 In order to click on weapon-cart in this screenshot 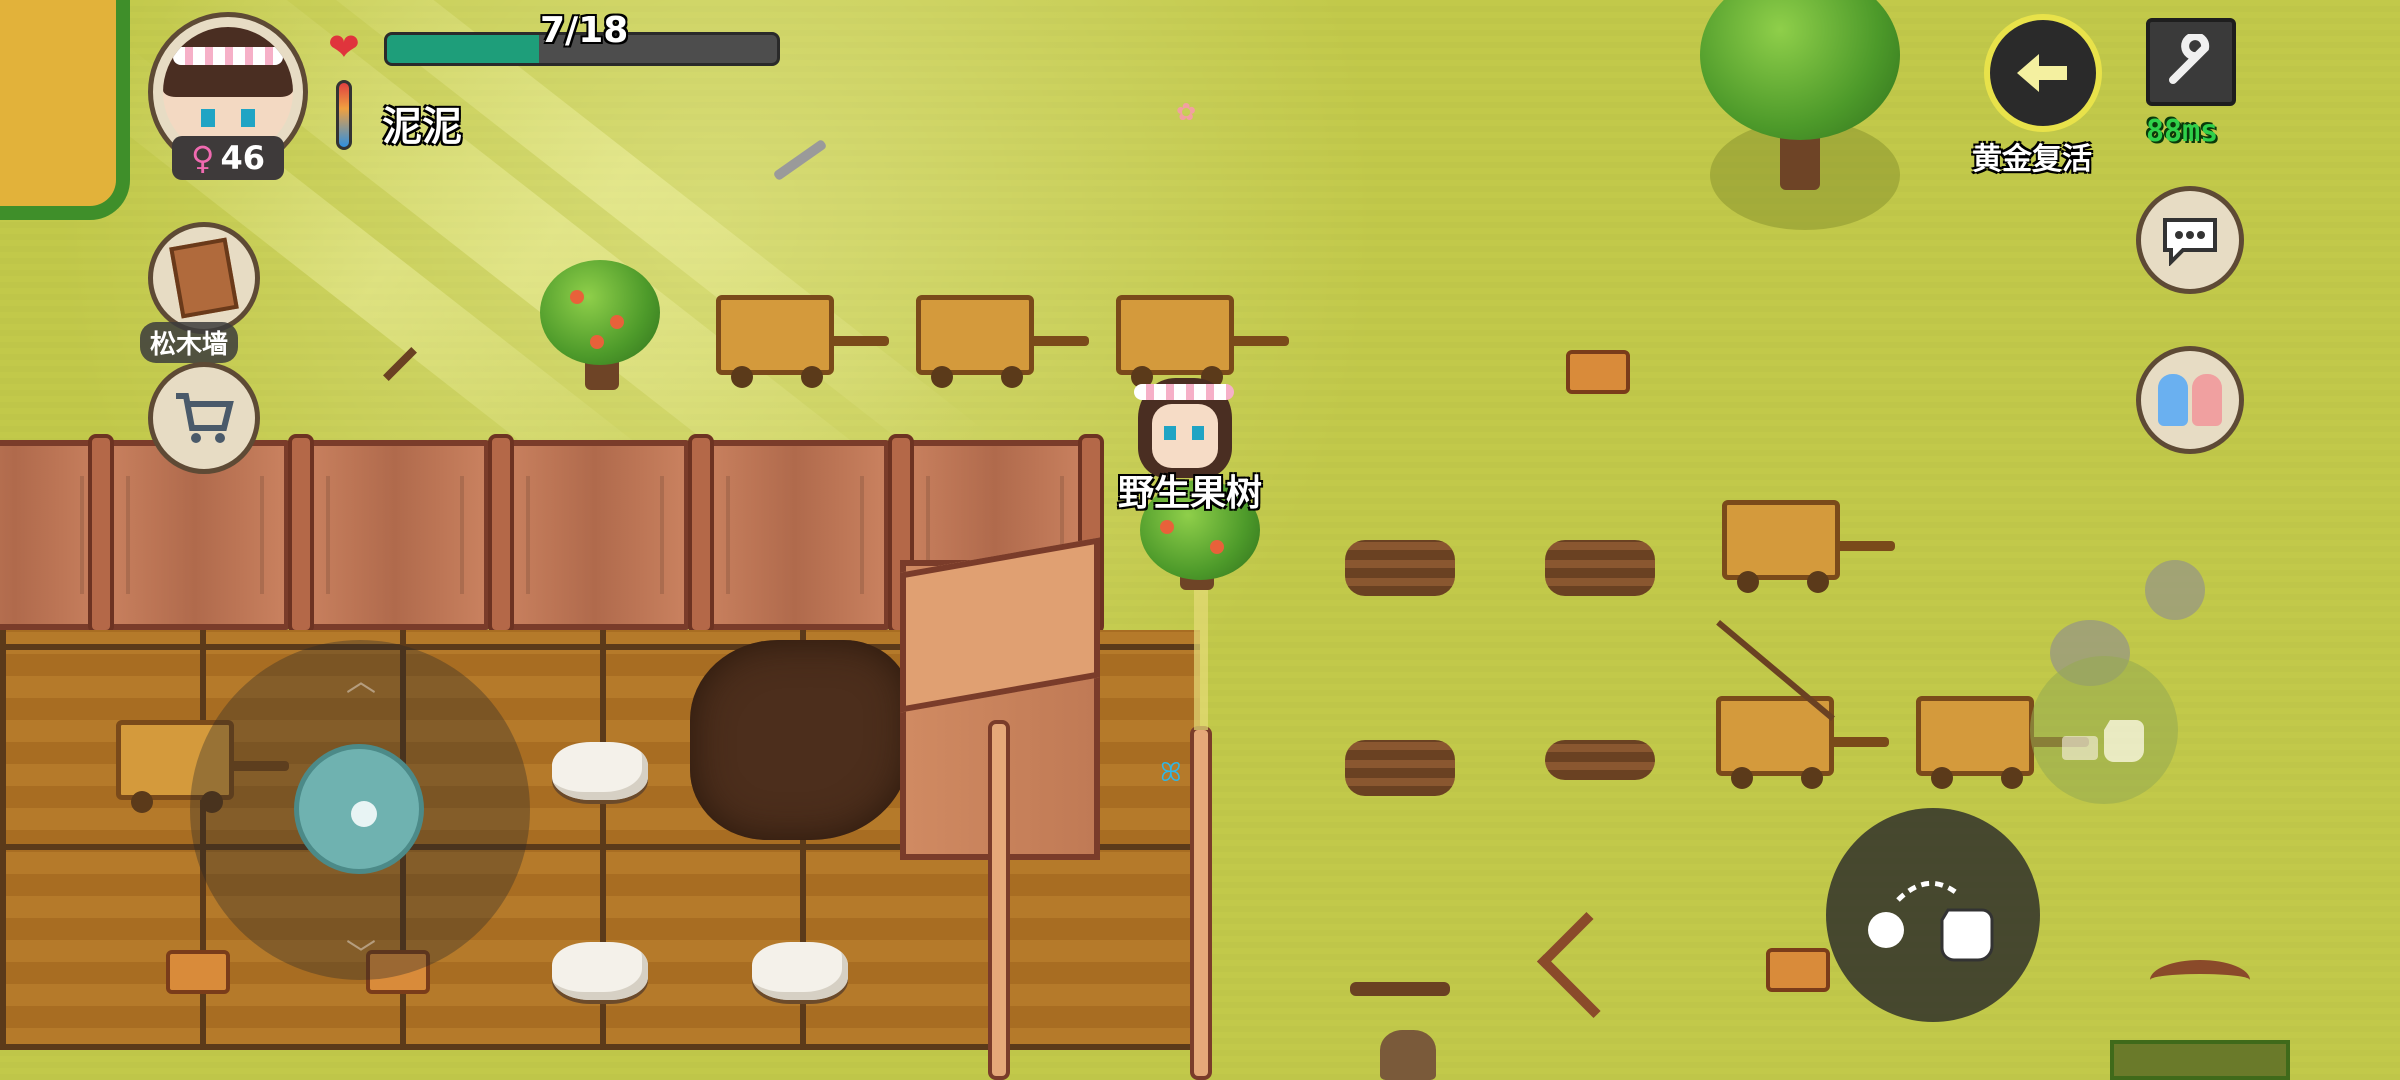, I will do `click(1202, 341)`.